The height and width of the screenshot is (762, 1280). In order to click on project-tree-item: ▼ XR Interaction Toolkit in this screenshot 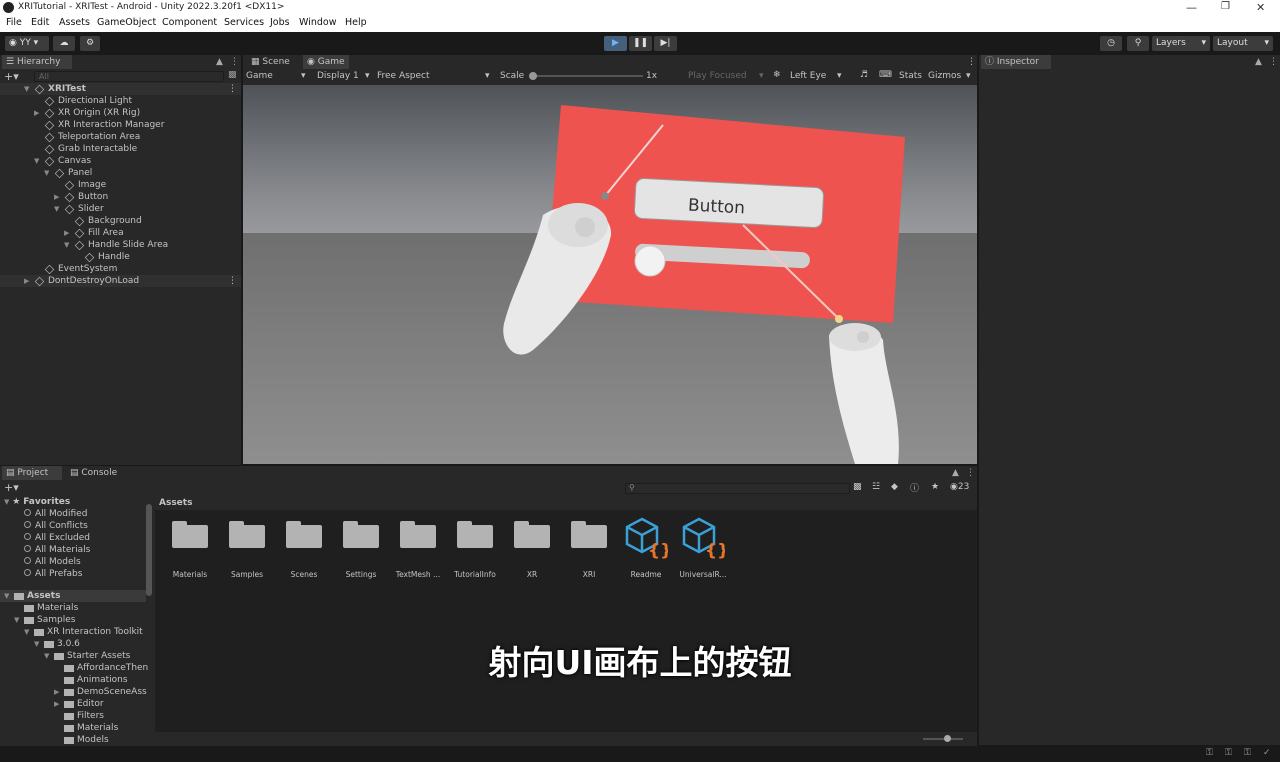, I will do `click(73, 632)`.